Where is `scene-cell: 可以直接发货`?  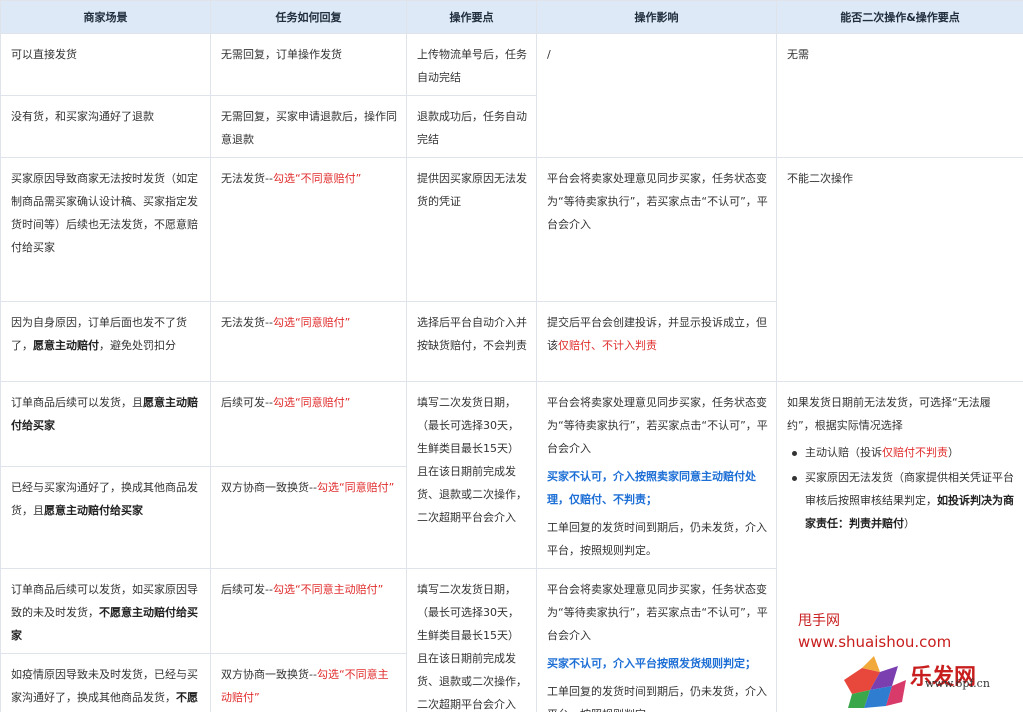
scene-cell: 可以直接发货 is located at coordinates (105, 64).